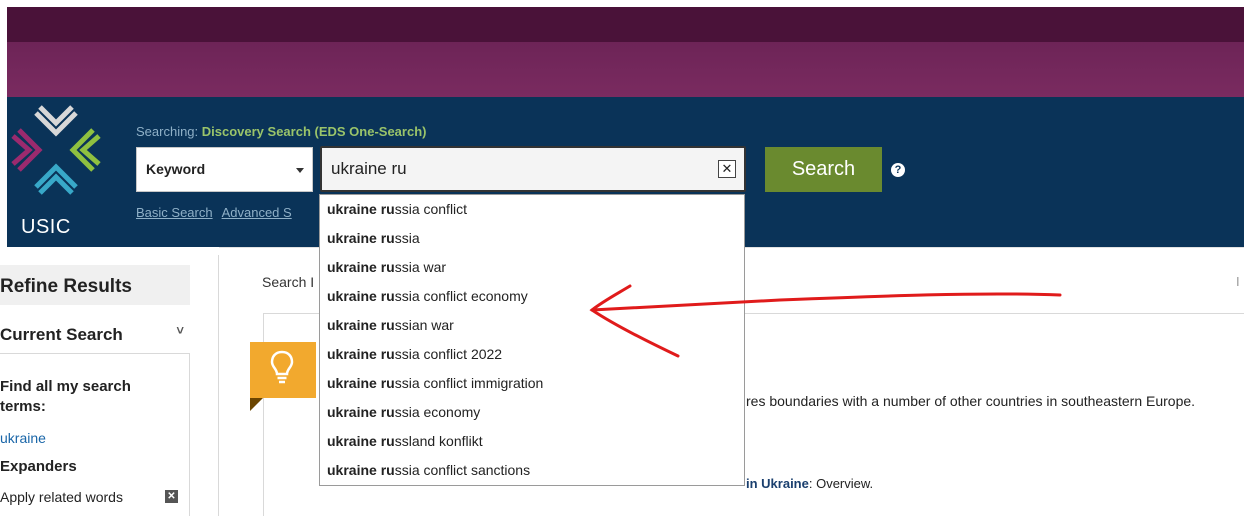 This screenshot has width=1244, height=516. What do you see at coordinates (898, 170) in the screenshot?
I see `help-icon: ?` at bounding box center [898, 170].